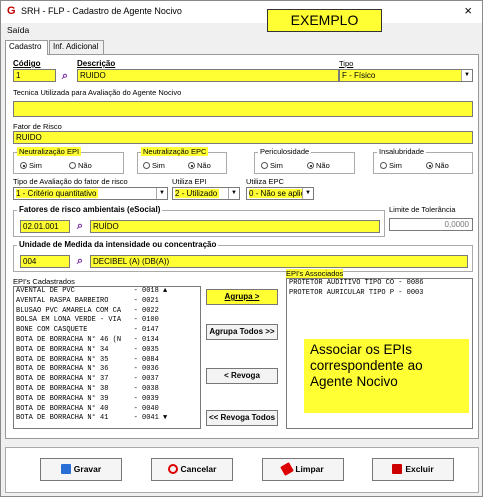 This screenshot has width=483, height=497. Describe the element at coordinates (80, 165) in the screenshot. I see `neut-epi-nao-radio: Não` at that location.